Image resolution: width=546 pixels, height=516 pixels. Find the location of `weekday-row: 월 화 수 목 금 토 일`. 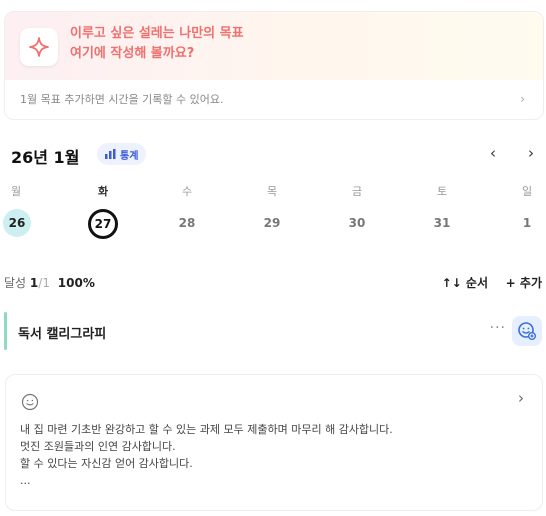

weekday-row: 월 화 수 목 금 토 일 is located at coordinates (273, 192).